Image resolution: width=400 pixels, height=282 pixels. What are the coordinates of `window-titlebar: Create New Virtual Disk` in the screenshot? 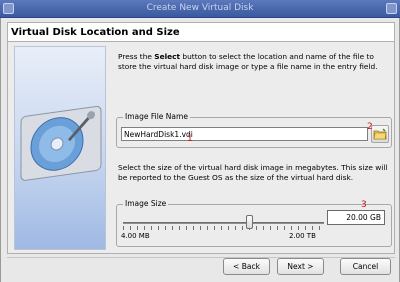 It's located at (200, 9).